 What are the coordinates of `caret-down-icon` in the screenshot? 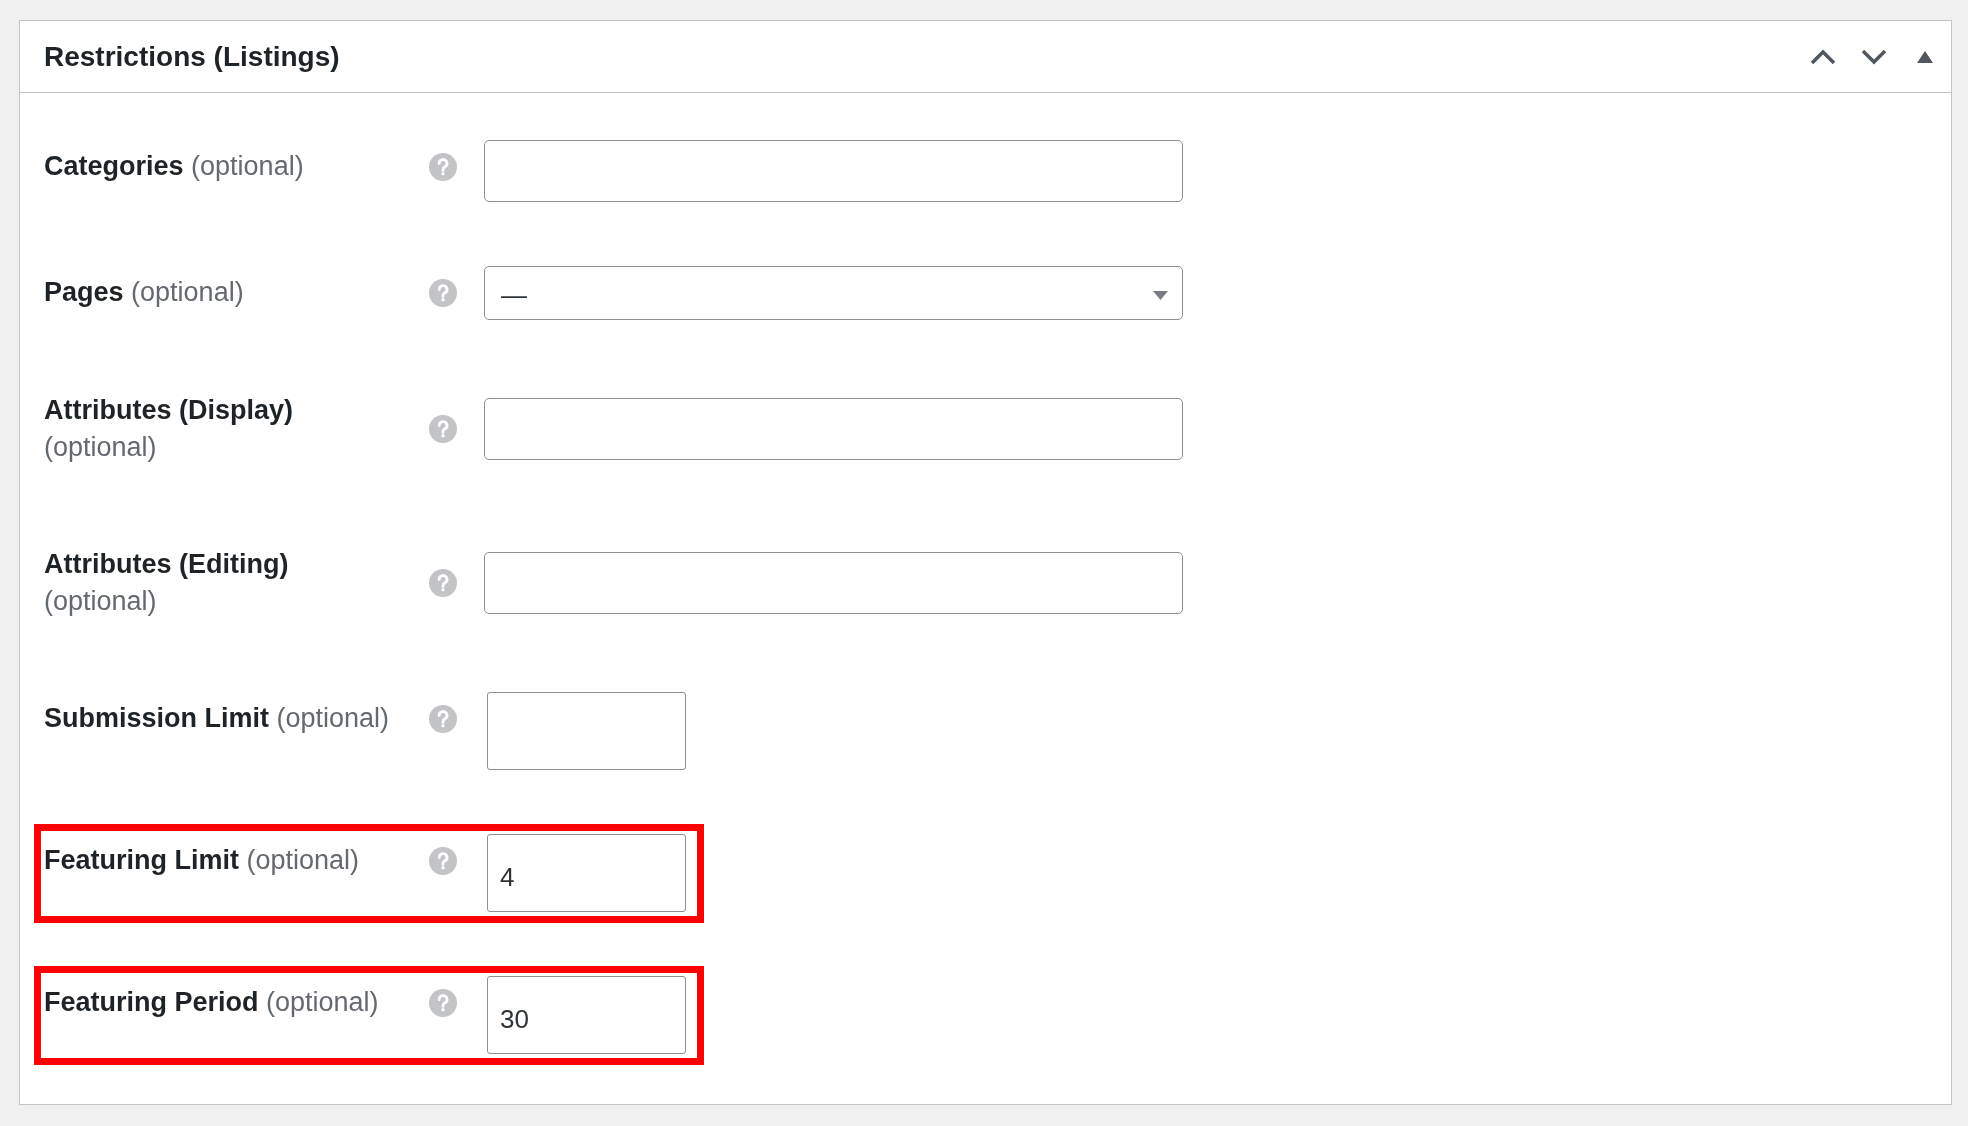 It's located at (1160, 295).